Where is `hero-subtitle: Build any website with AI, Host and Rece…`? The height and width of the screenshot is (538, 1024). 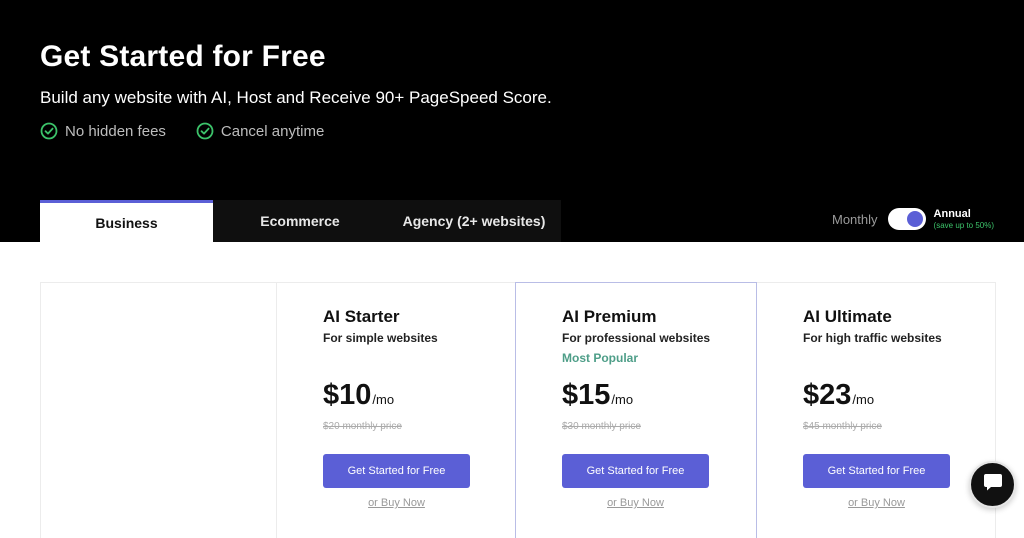
hero-subtitle: Build any website with AI, Host and Rece… is located at coordinates (296, 97).